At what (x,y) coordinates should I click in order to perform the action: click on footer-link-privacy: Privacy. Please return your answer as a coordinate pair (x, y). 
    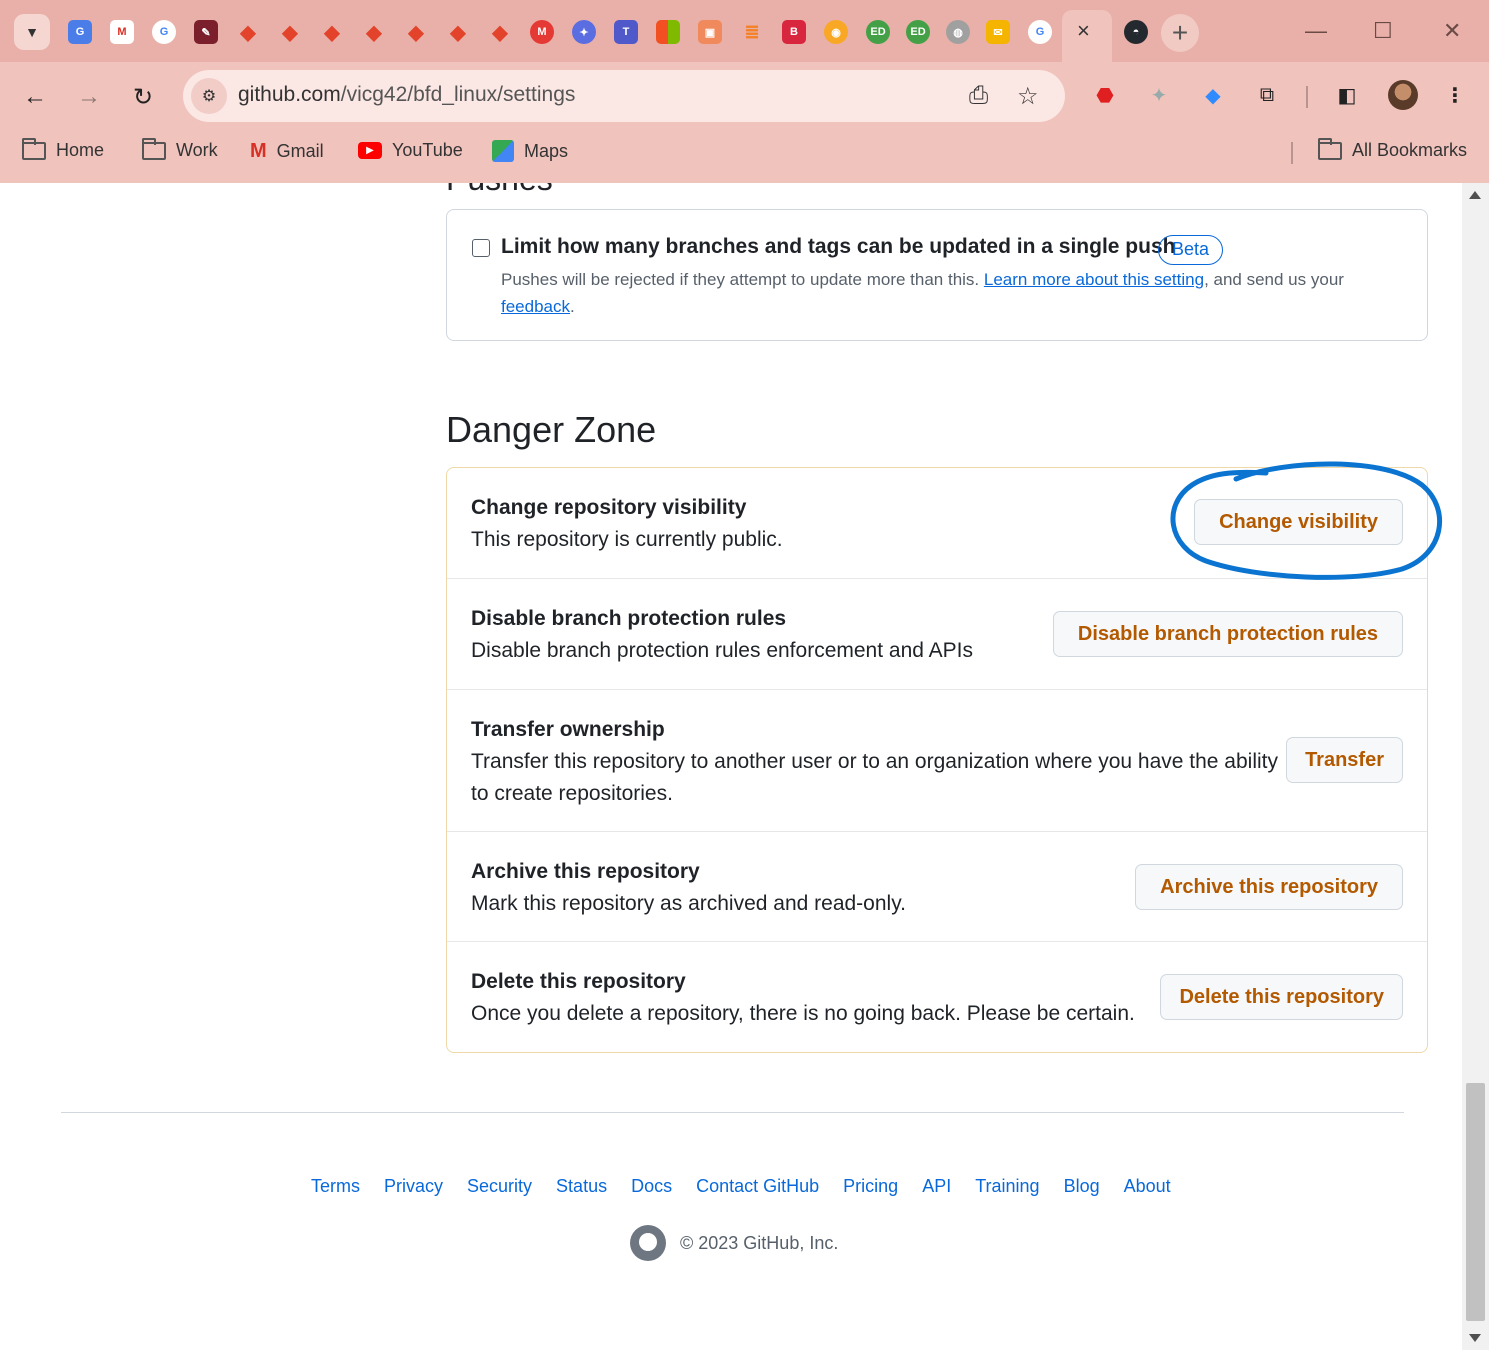
    Looking at the image, I should click on (413, 1186).